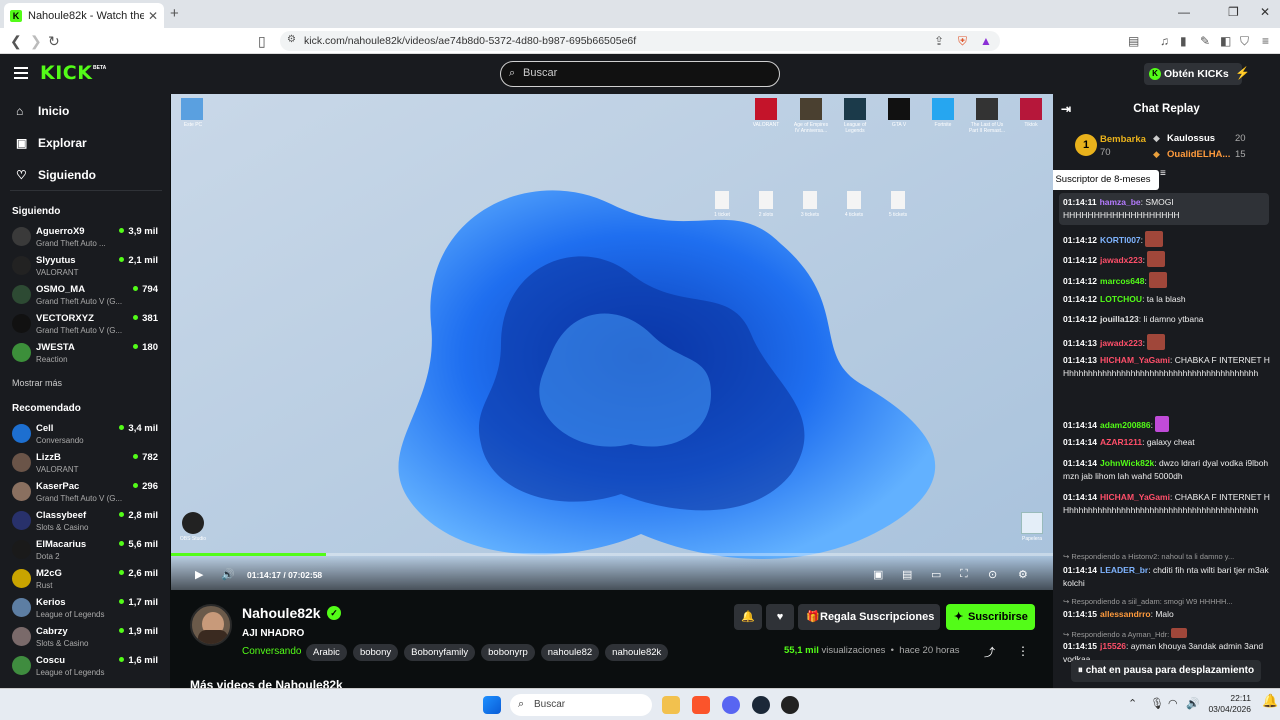 This screenshot has height=720, width=1280. I want to click on channel-cabrzy: Cabrzy Slots & Casino 1,9 mil, so click(87, 637).